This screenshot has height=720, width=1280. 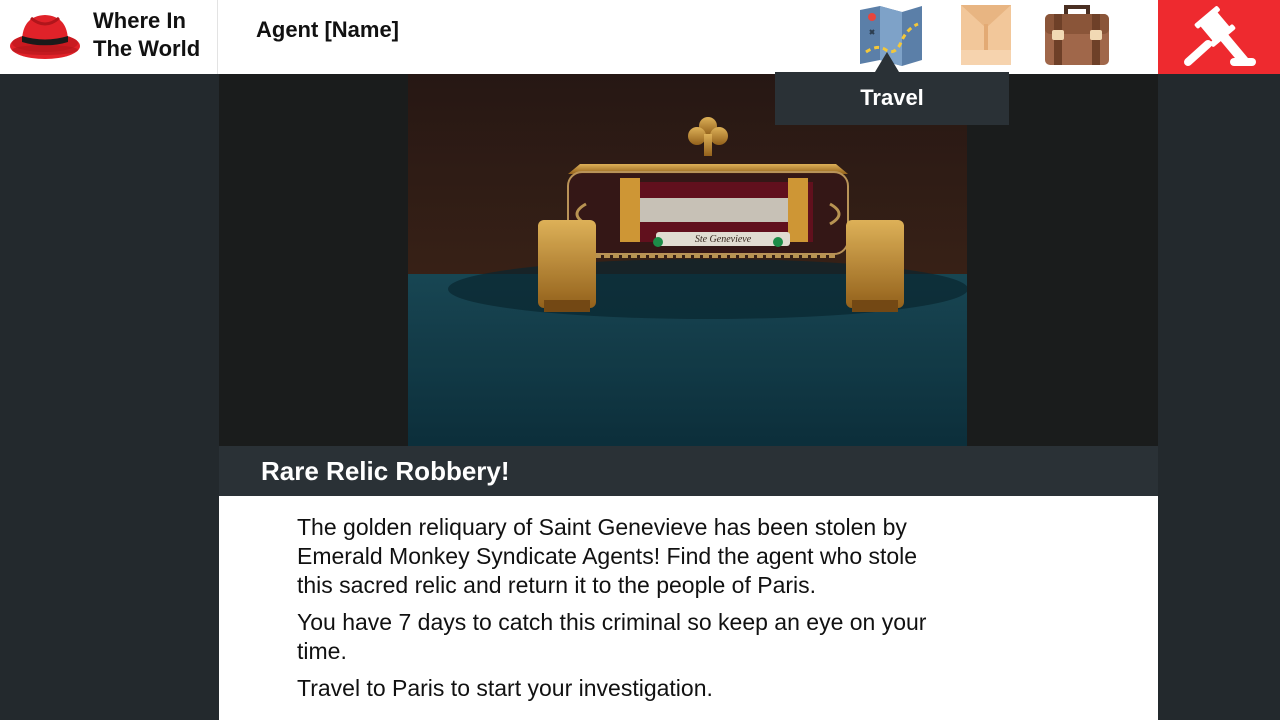 I want to click on briefcase-icon, so click(x=1077, y=35).